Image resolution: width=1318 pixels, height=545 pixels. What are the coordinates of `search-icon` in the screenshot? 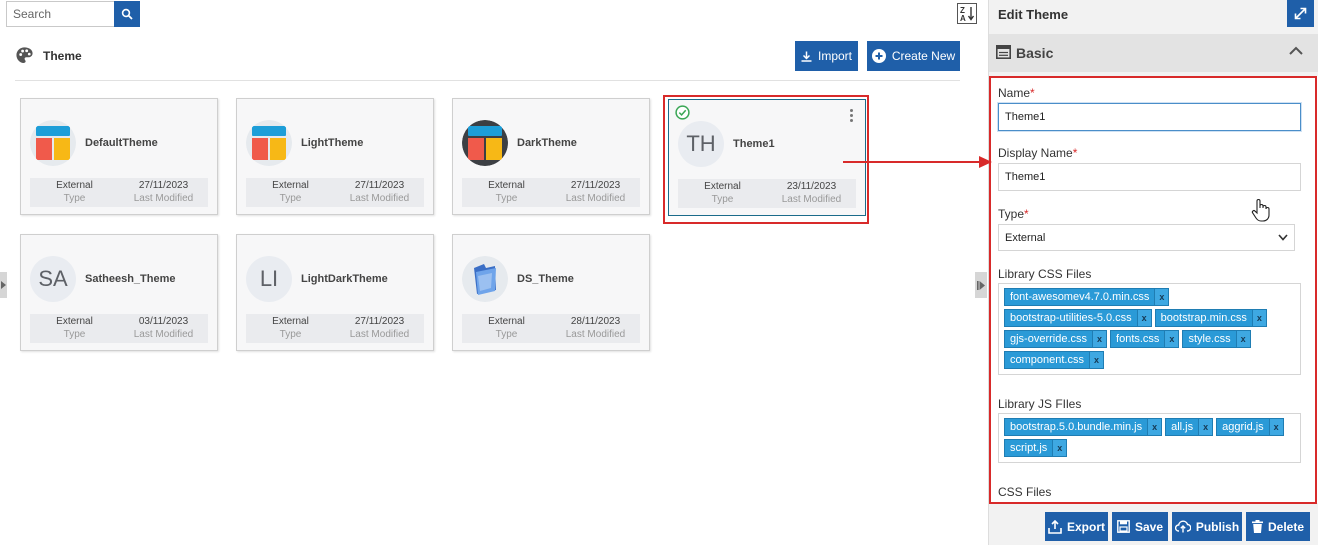 It's located at (127, 14).